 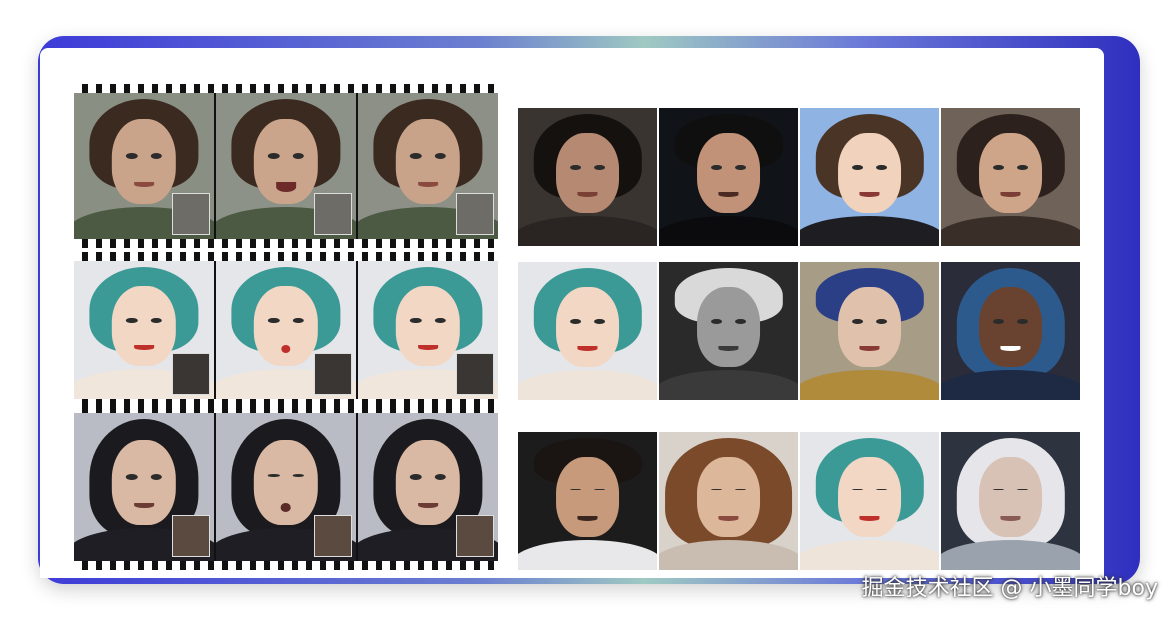 What do you see at coordinates (1009, 588) in the screenshot?
I see `watermark-text: 掘金技术社区 @ 小墨同学boy` at bounding box center [1009, 588].